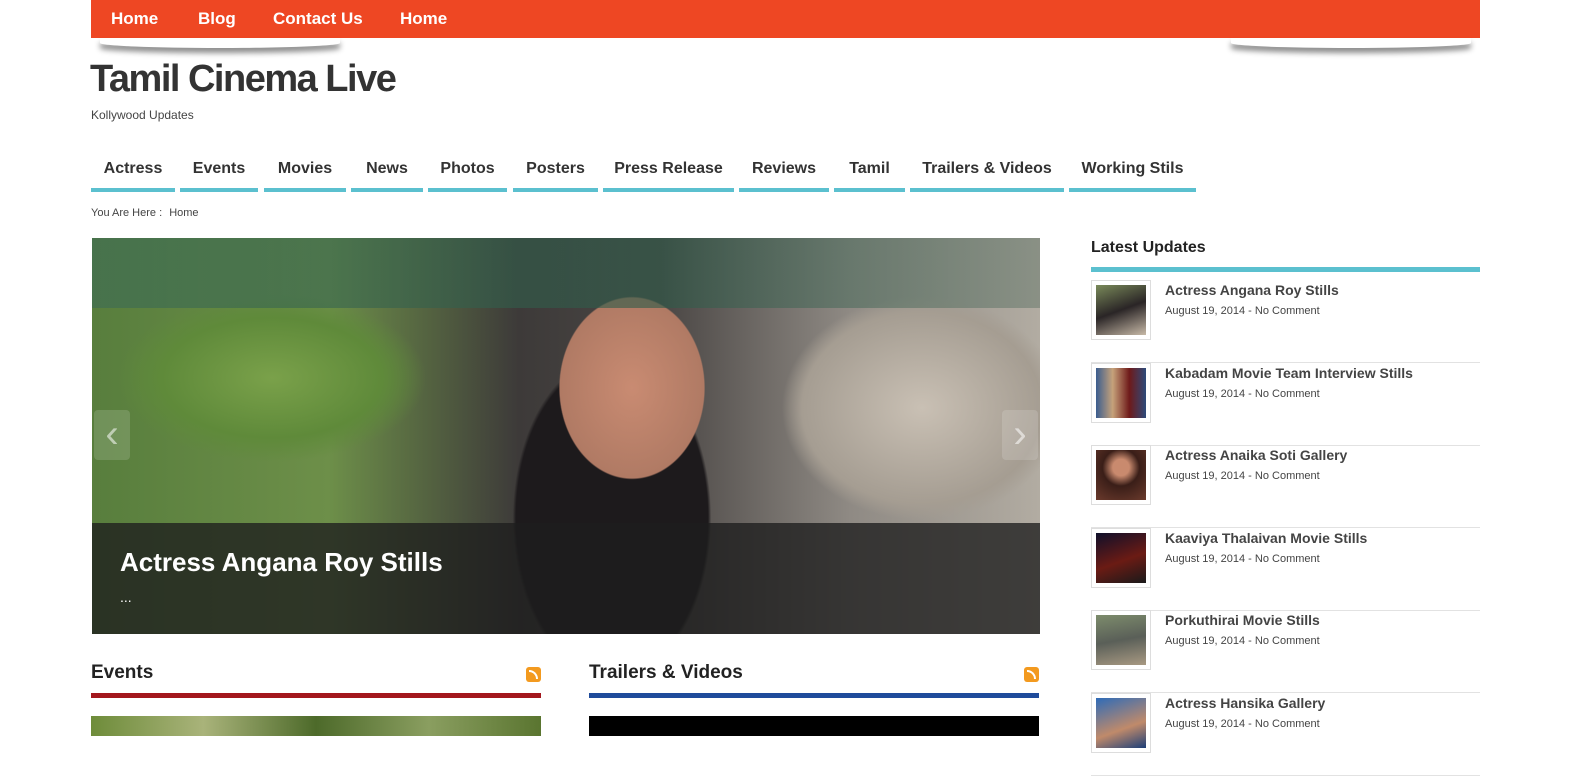  I want to click on events-thumbnail, so click(316, 726).